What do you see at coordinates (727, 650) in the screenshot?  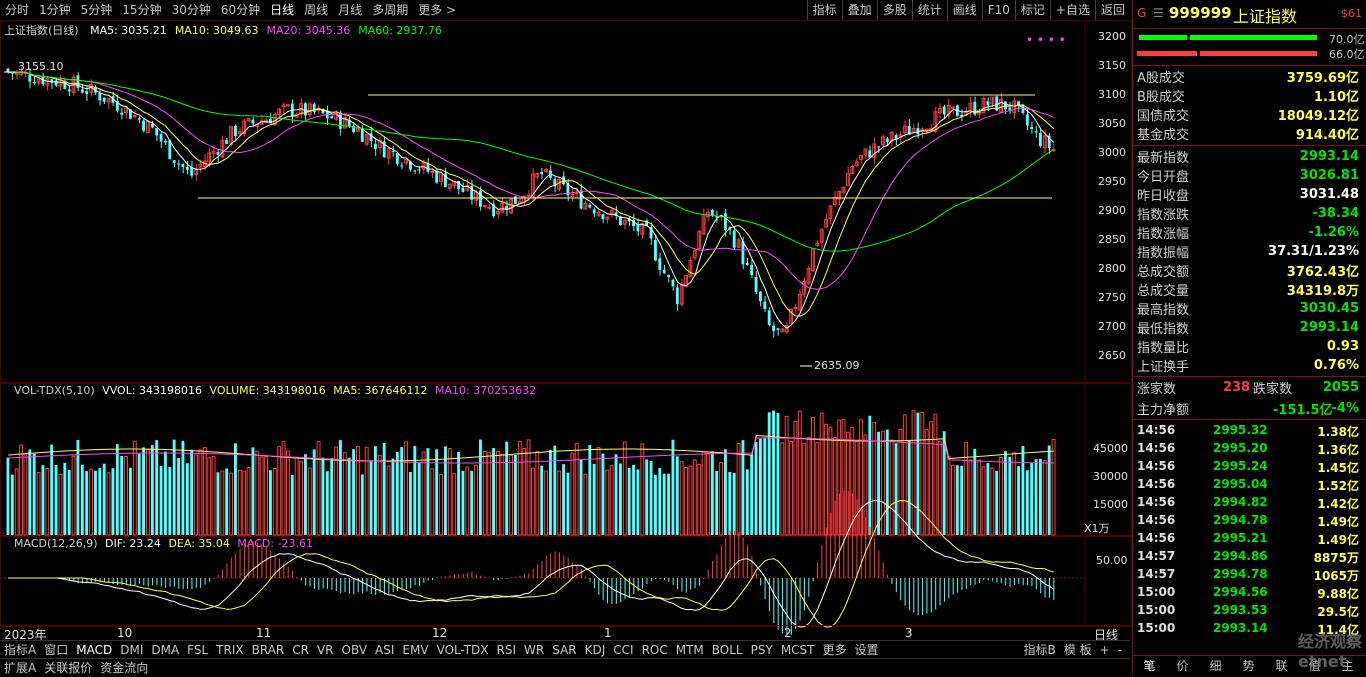 I see `indicator-tab-21: BOLL` at bounding box center [727, 650].